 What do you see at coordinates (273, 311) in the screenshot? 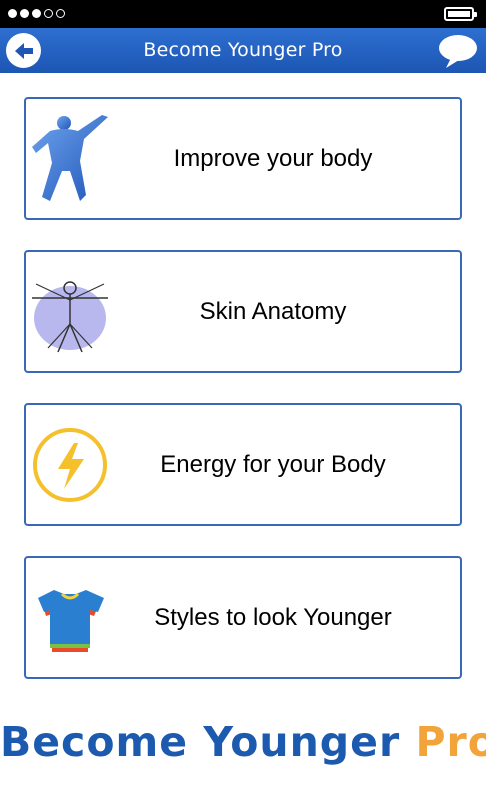
I see `menu-item-label: Skin Anatomy` at bounding box center [273, 311].